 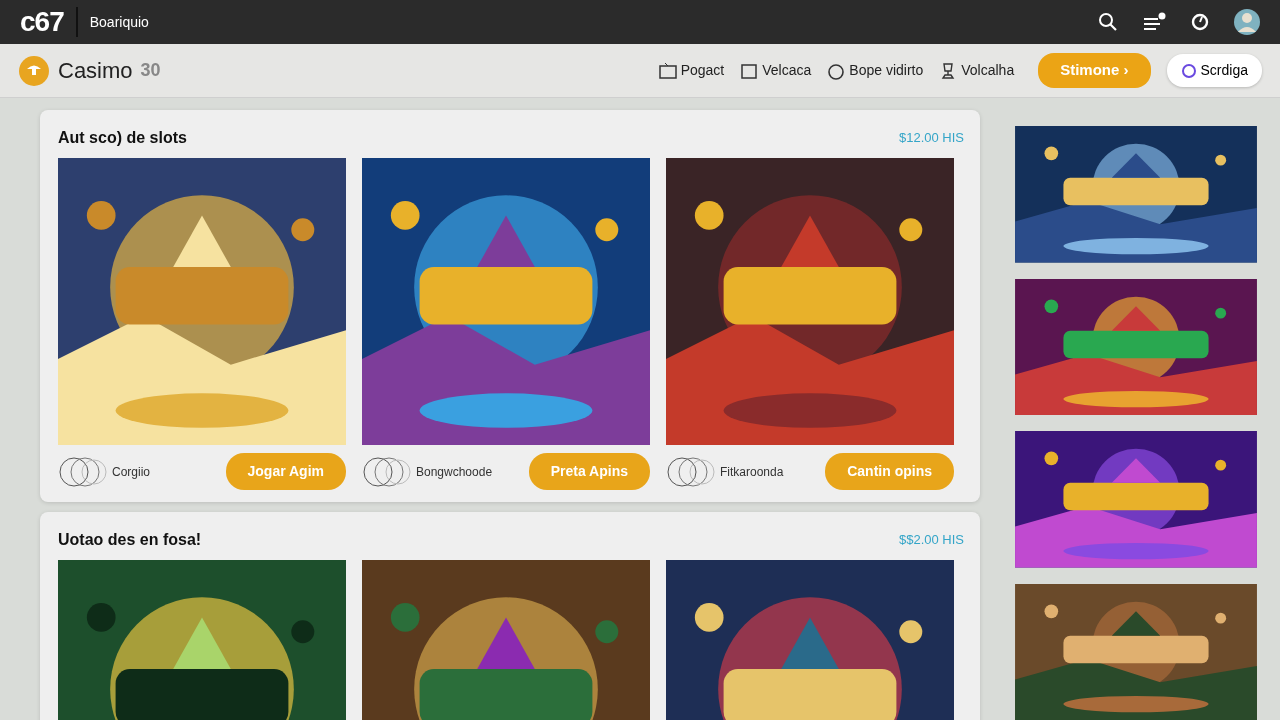 What do you see at coordinates (122, 138) in the screenshot?
I see `section-title: Aut sco) de slots` at bounding box center [122, 138].